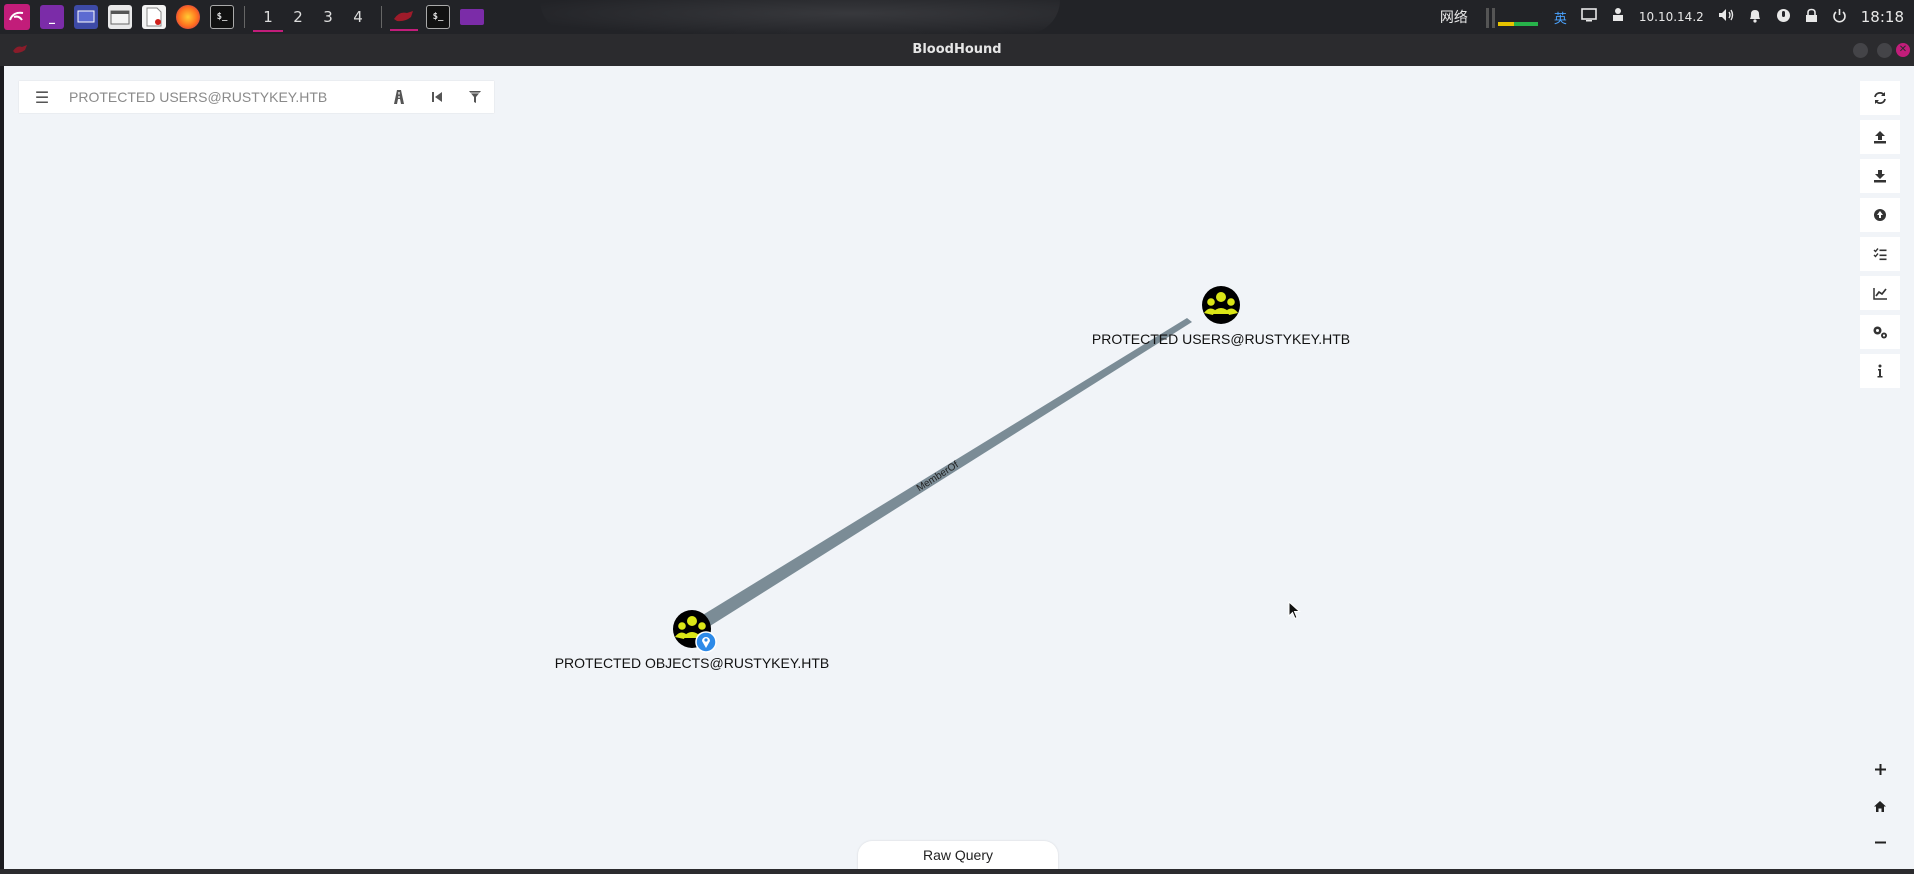 This screenshot has width=1914, height=874. I want to click on volume-icon, so click(1726, 17).